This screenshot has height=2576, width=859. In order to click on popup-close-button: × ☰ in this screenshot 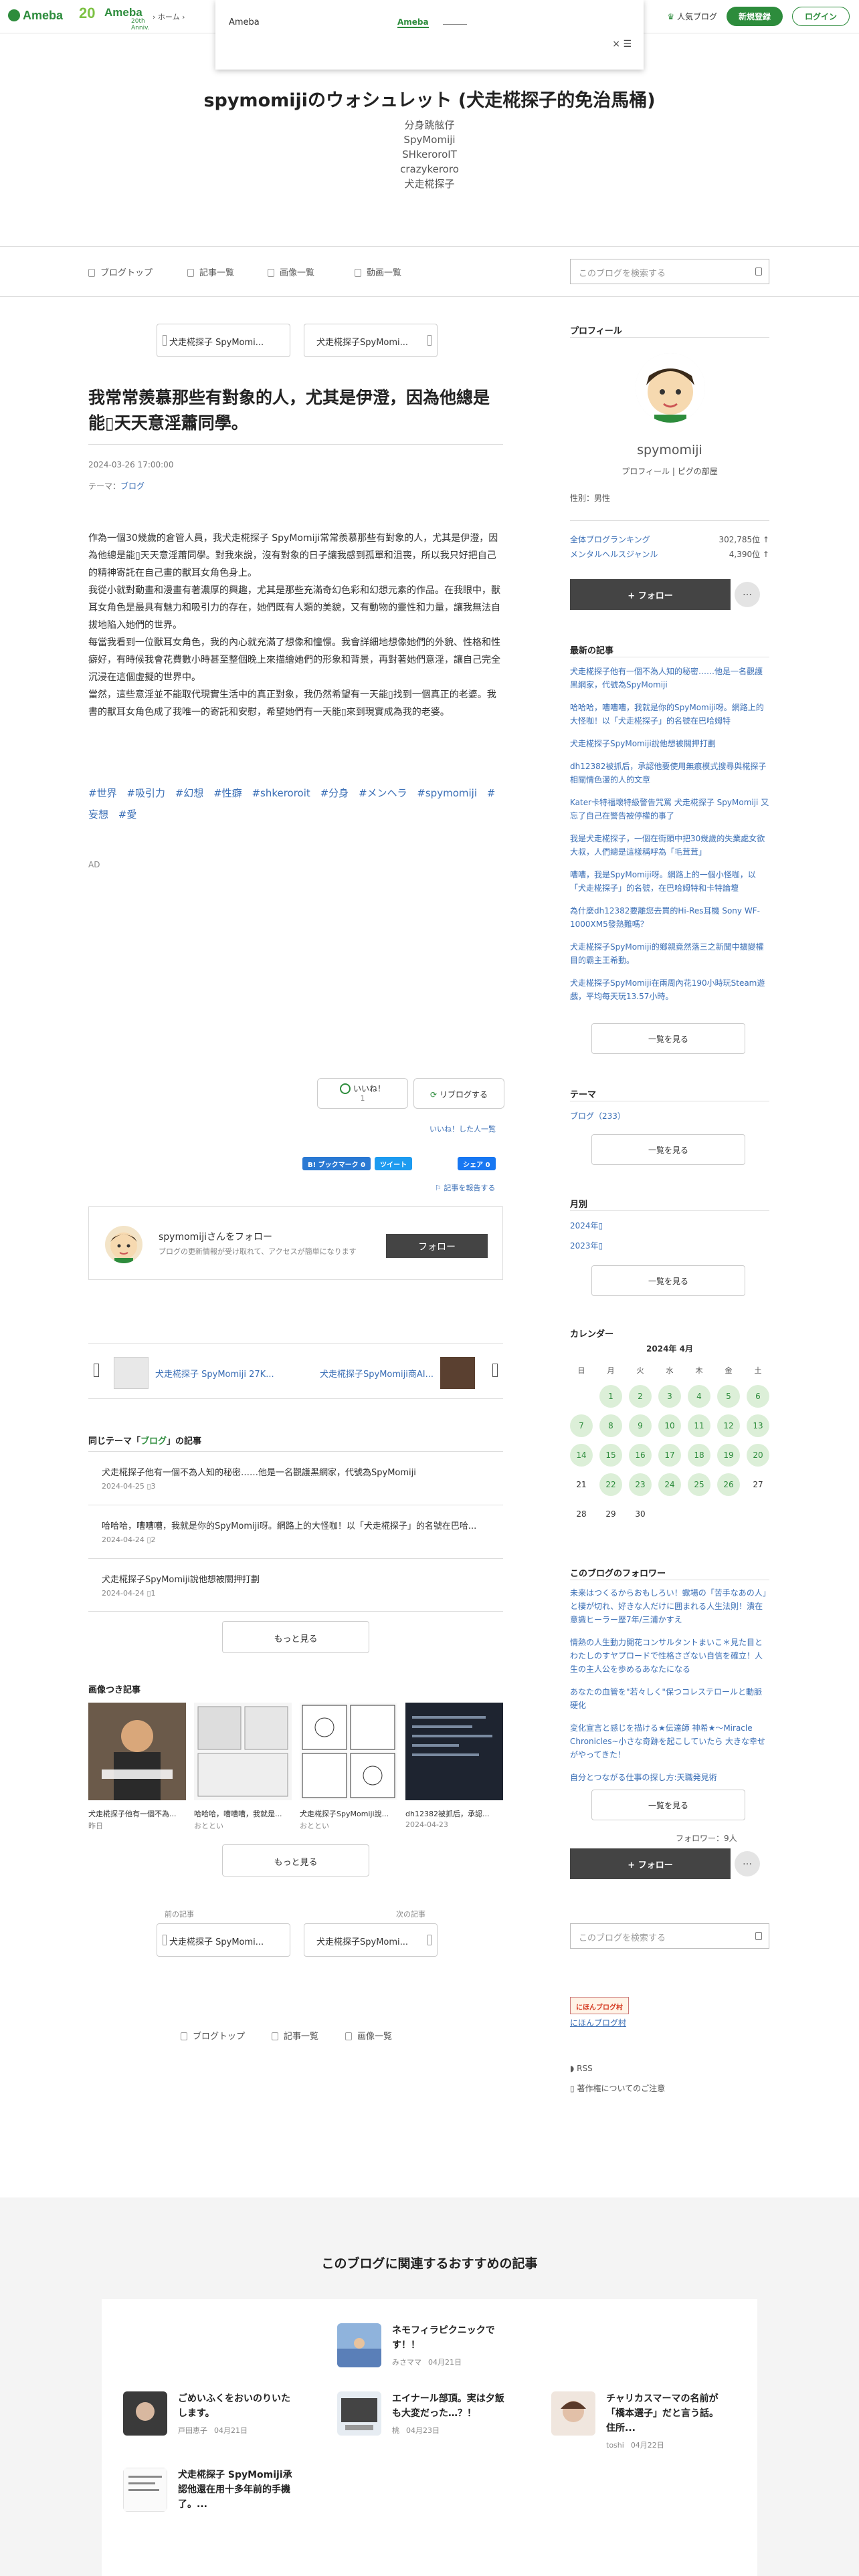, I will do `click(622, 44)`.